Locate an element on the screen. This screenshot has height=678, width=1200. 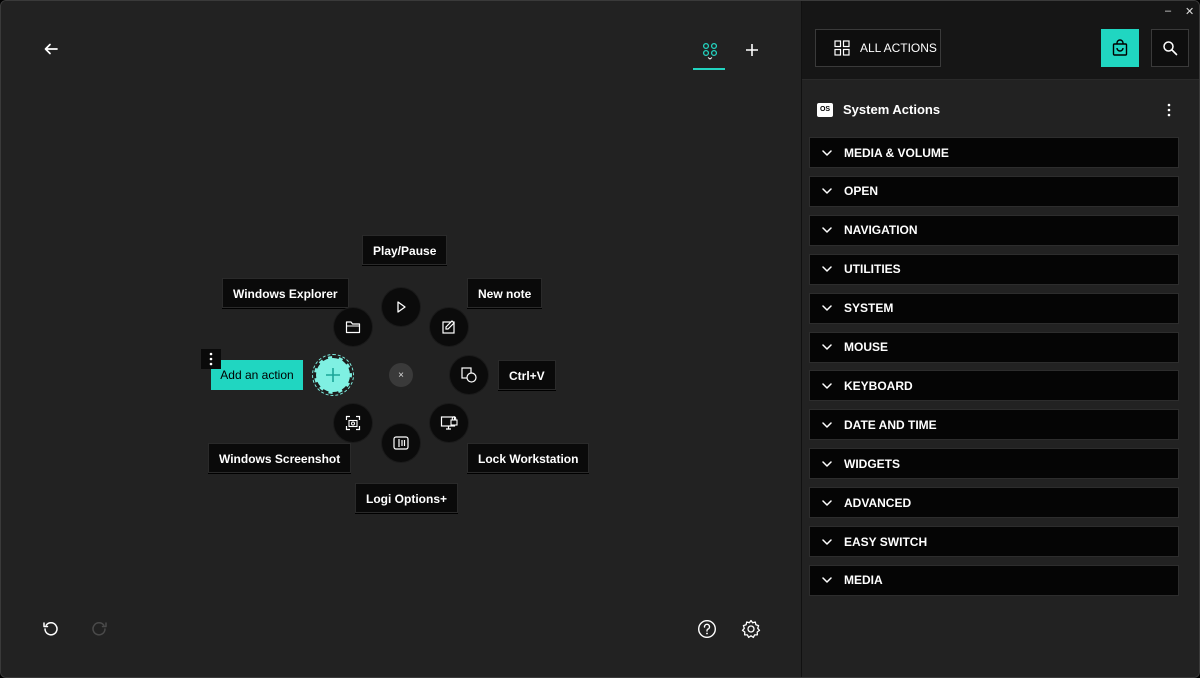
redo-icon is located at coordinates (99, 629).